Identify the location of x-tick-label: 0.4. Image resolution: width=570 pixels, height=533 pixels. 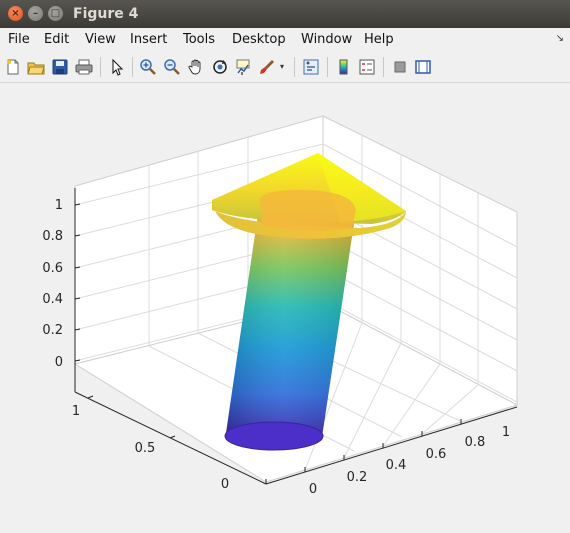
(396, 465).